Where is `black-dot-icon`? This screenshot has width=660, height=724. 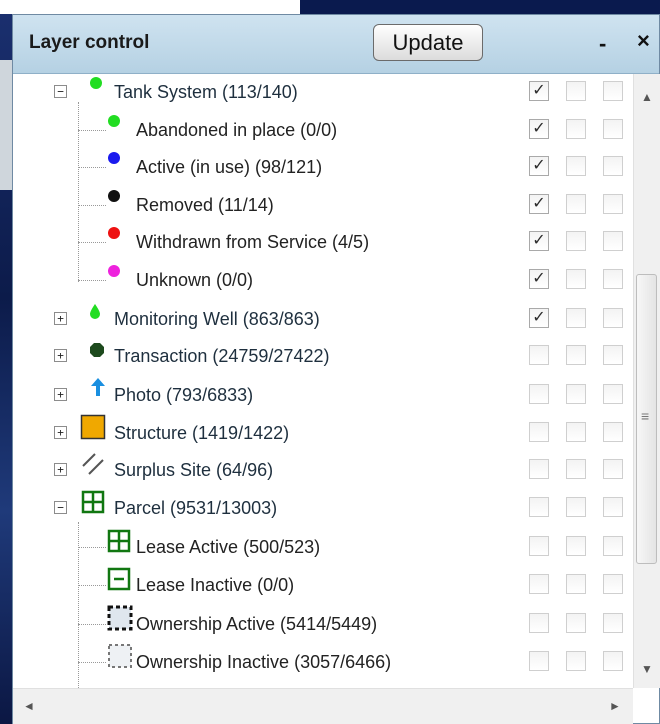 black-dot-icon is located at coordinates (114, 198).